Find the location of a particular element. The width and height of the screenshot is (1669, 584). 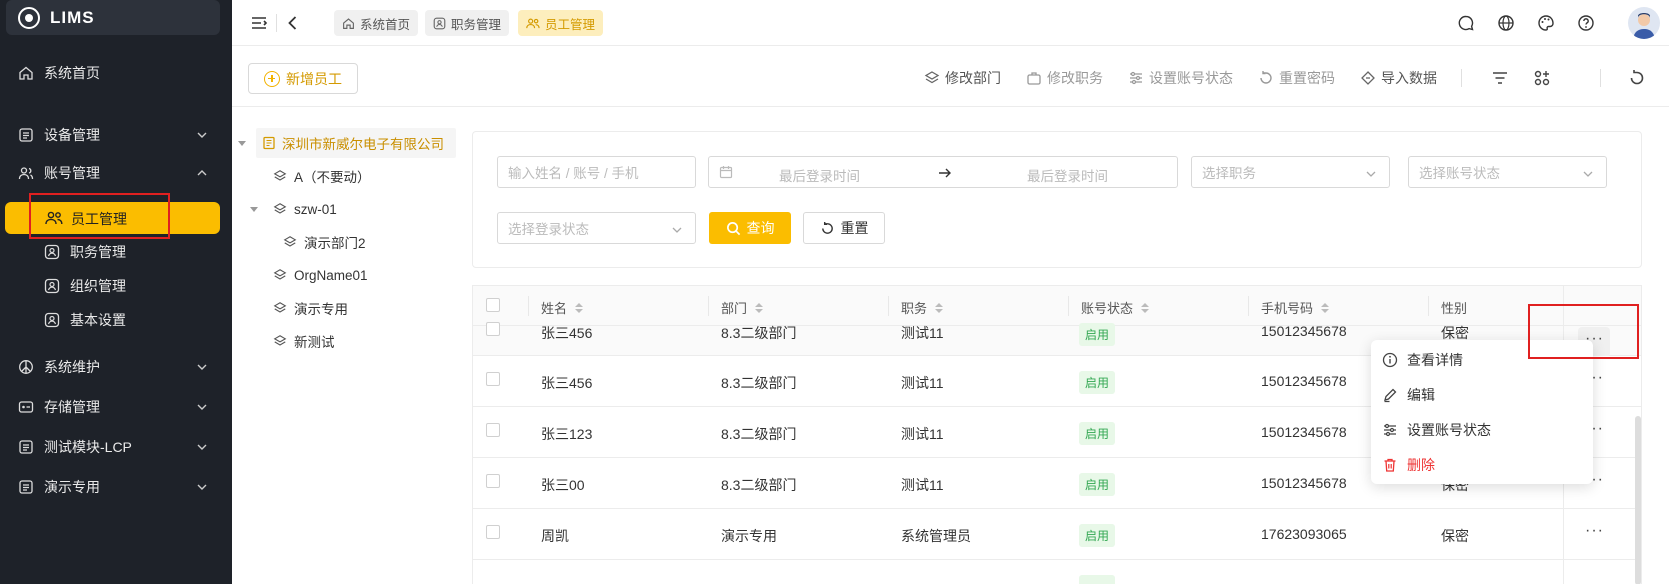

import-data-button: 导入数据 is located at coordinates (1398, 78).